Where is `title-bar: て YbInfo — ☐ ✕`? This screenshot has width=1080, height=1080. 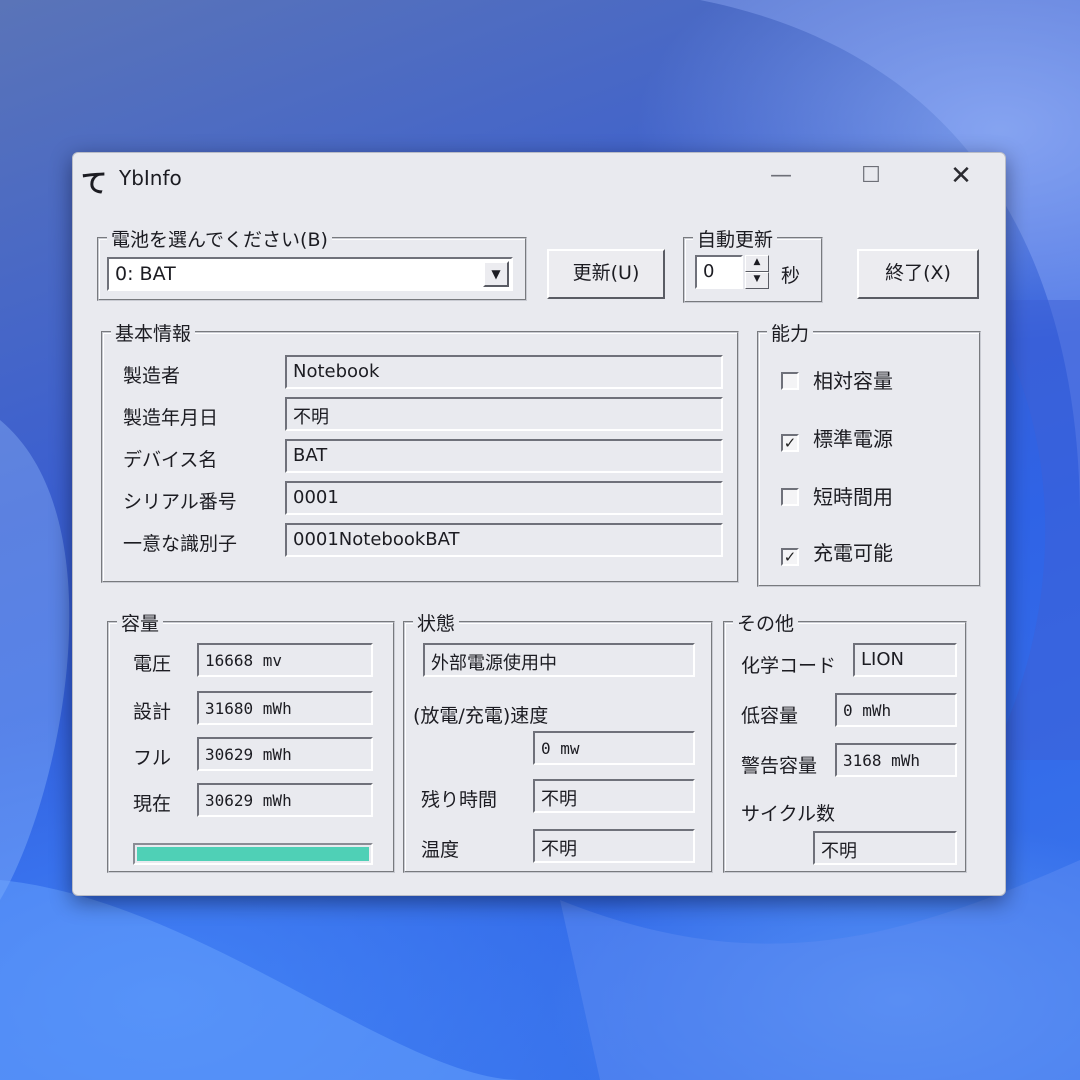 title-bar: て YbInfo — ☐ ✕ is located at coordinates (539, 178).